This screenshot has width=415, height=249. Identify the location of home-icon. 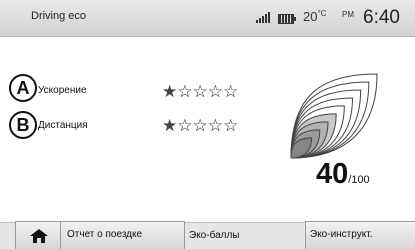
(39, 236).